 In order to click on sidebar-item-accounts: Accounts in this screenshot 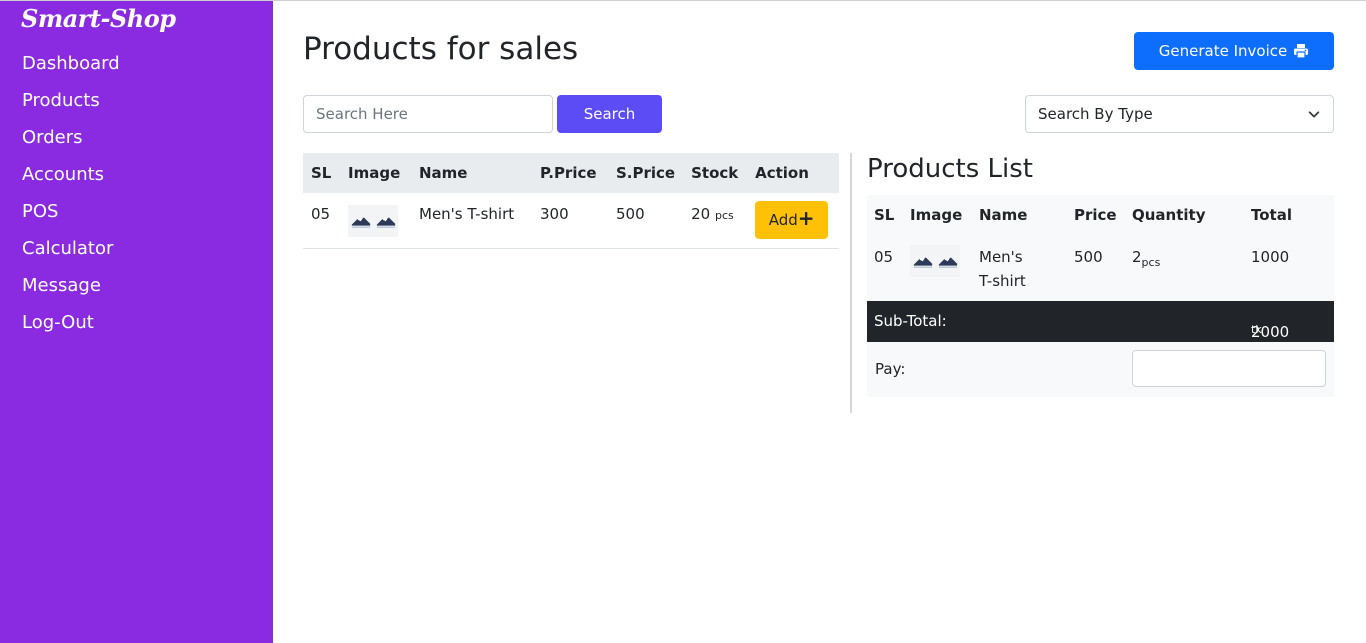, I will do `click(71, 182)`.